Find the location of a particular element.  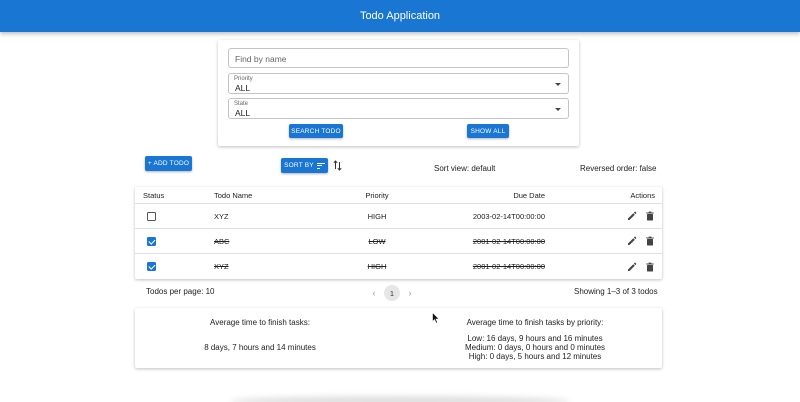

mouse-cursor-icon is located at coordinates (436, 317).